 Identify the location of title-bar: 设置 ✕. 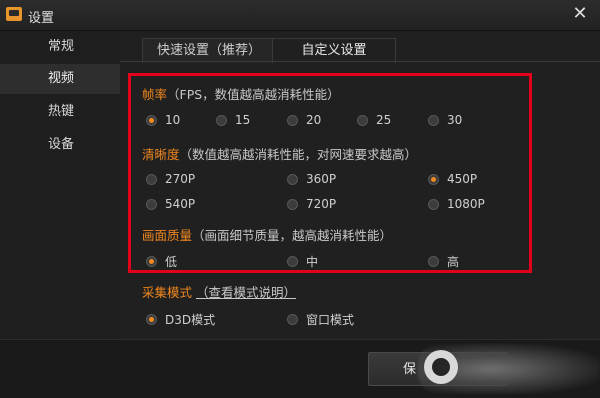
(300, 15).